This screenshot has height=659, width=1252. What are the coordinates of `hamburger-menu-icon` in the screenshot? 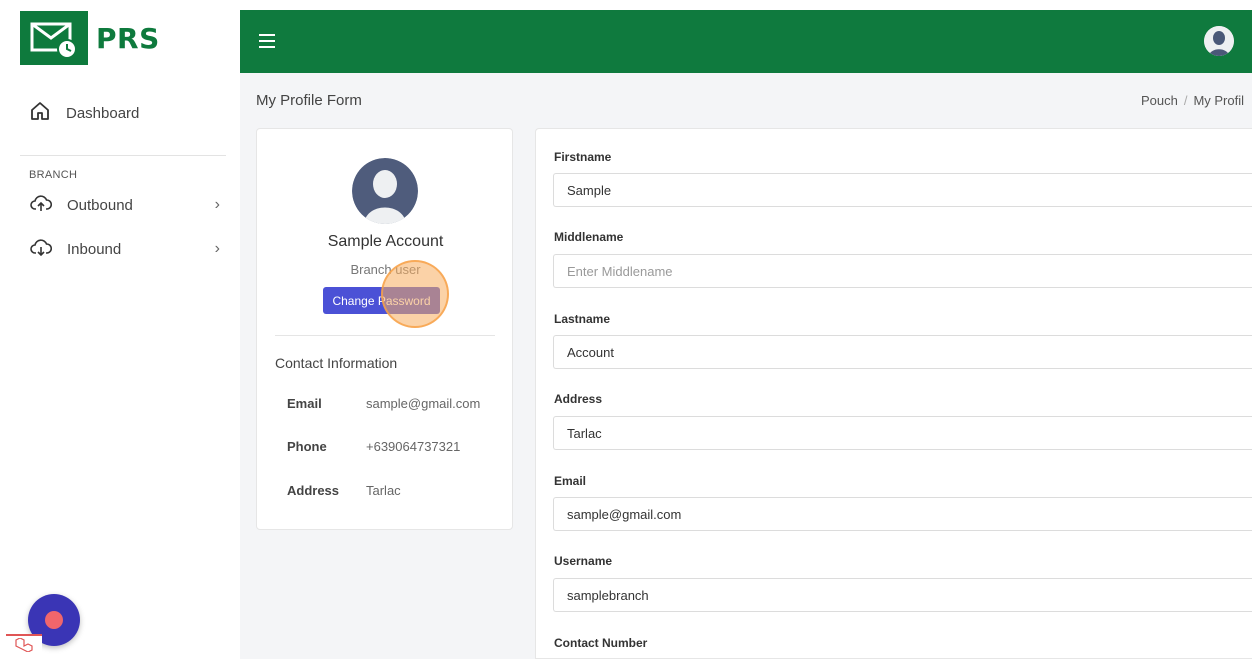 It's located at (267, 41).